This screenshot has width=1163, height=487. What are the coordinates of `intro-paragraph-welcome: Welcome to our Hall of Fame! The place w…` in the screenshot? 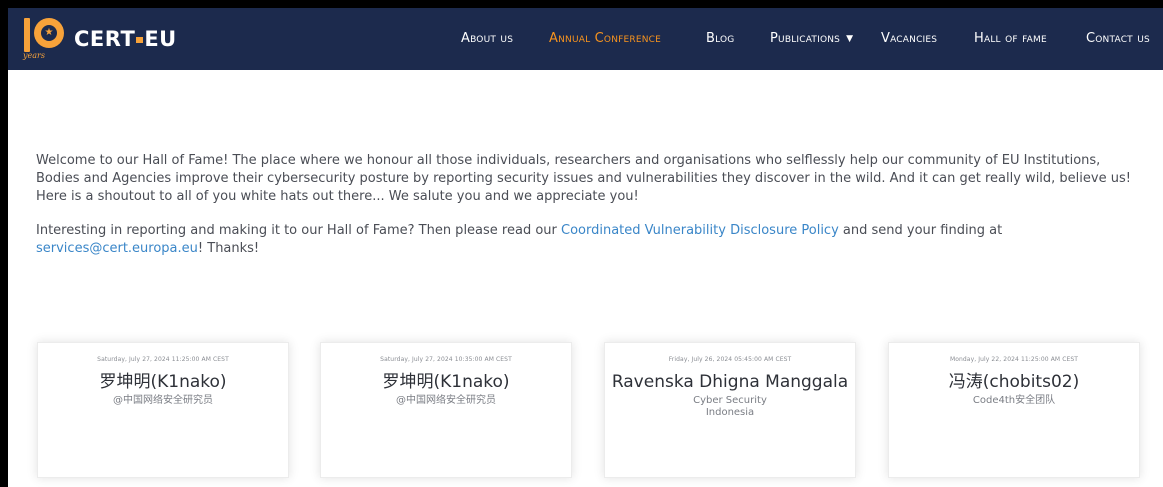 It's located at (583, 178).